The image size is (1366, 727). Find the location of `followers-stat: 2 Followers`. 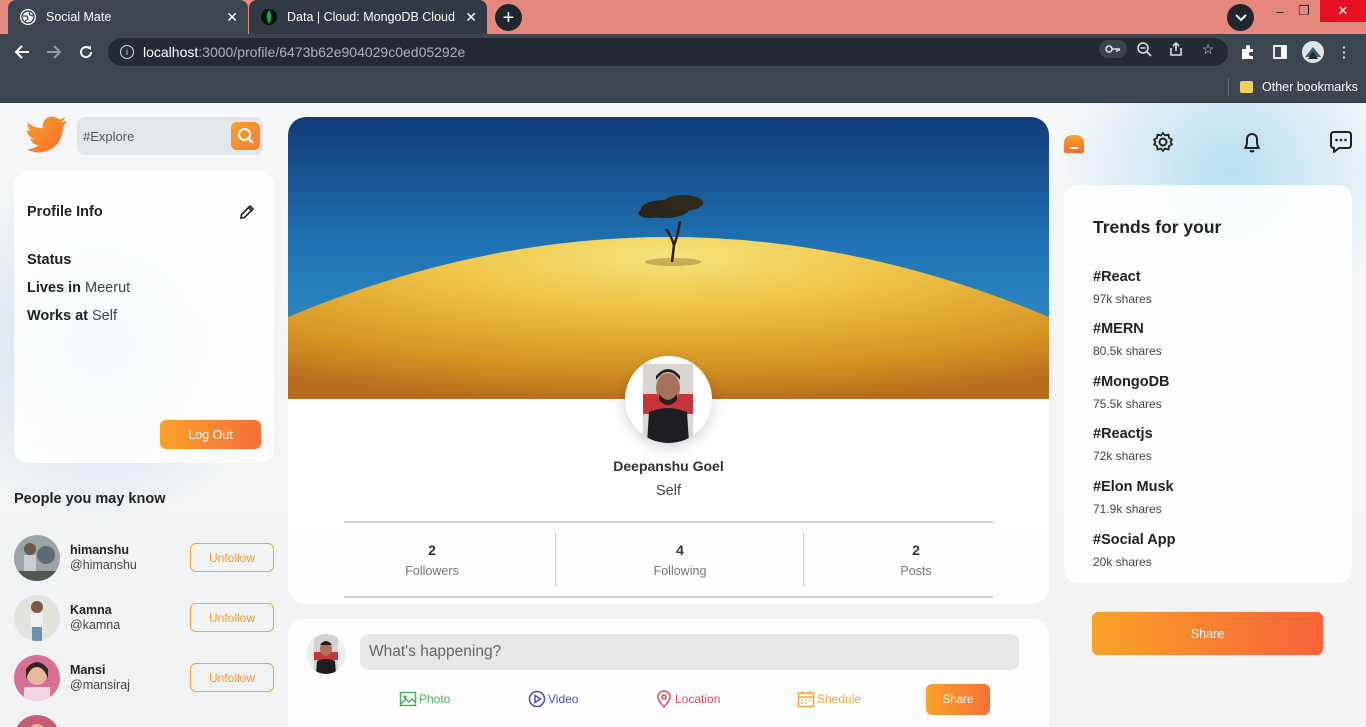

followers-stat: 2 Followers is located at coordinates (432, 560).